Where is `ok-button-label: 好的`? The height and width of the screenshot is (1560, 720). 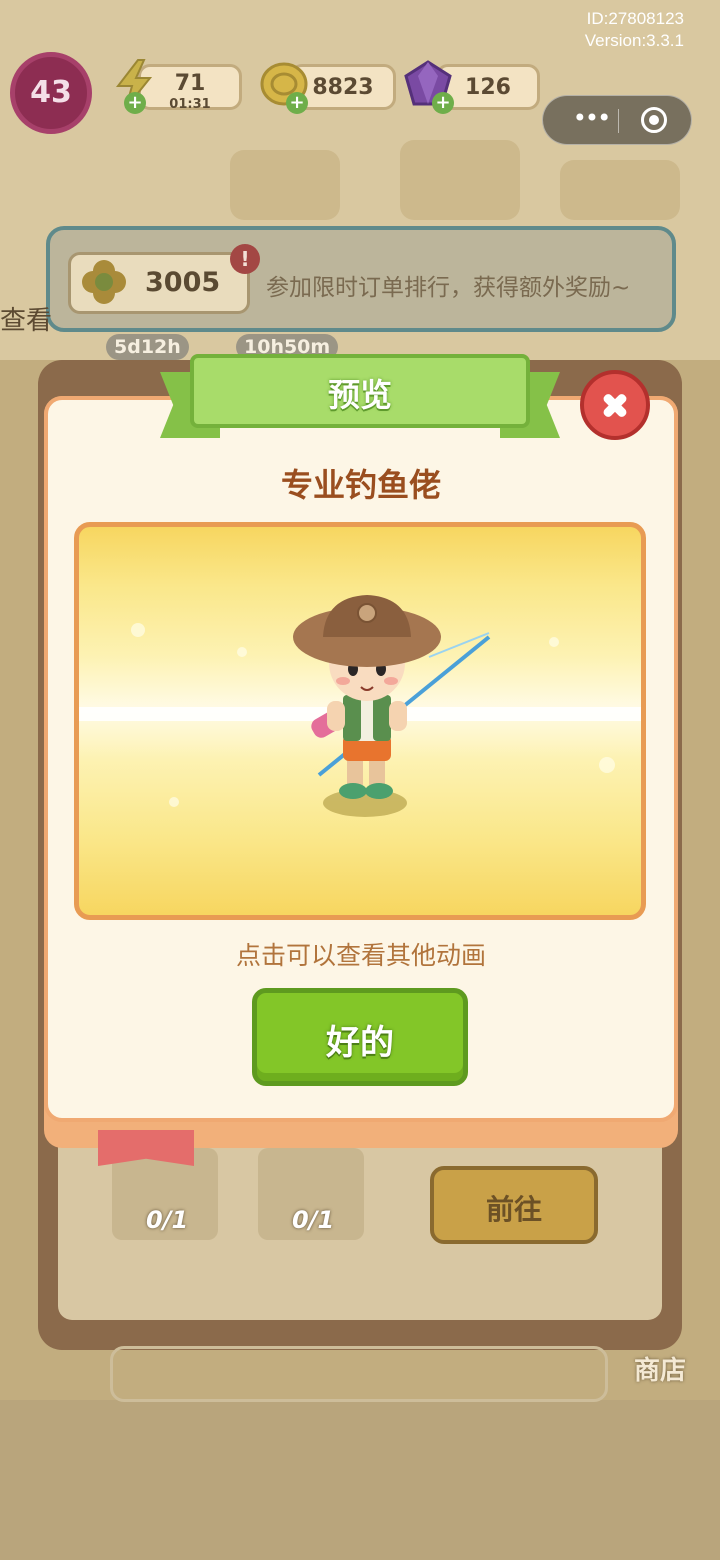 ok-button-label: 好的 is located at coordinates (360, 1043).